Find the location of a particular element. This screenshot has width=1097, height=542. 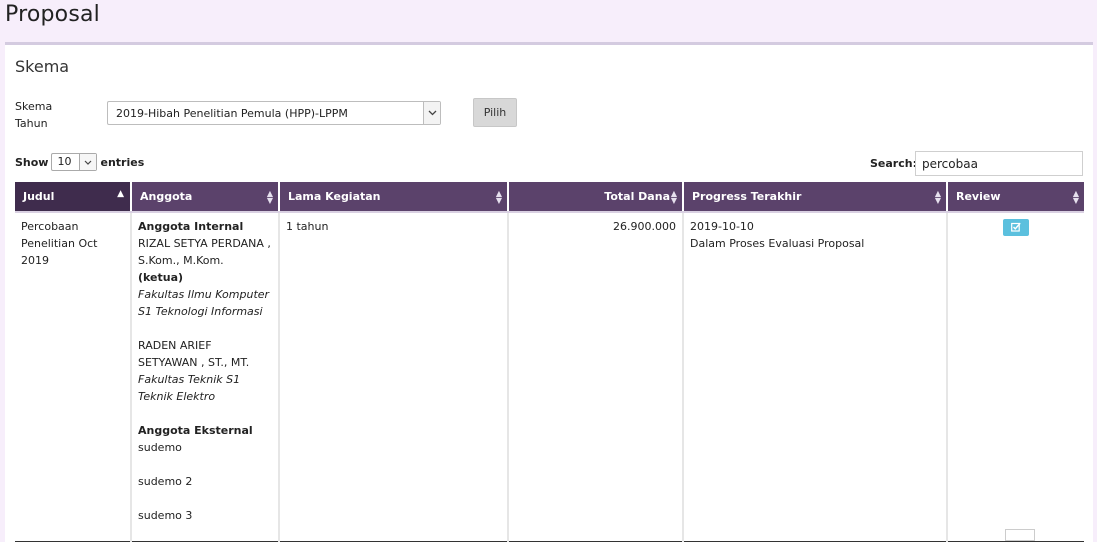

anggota-internal-heading: Anggota Internal is located at coordinates (191, 226).